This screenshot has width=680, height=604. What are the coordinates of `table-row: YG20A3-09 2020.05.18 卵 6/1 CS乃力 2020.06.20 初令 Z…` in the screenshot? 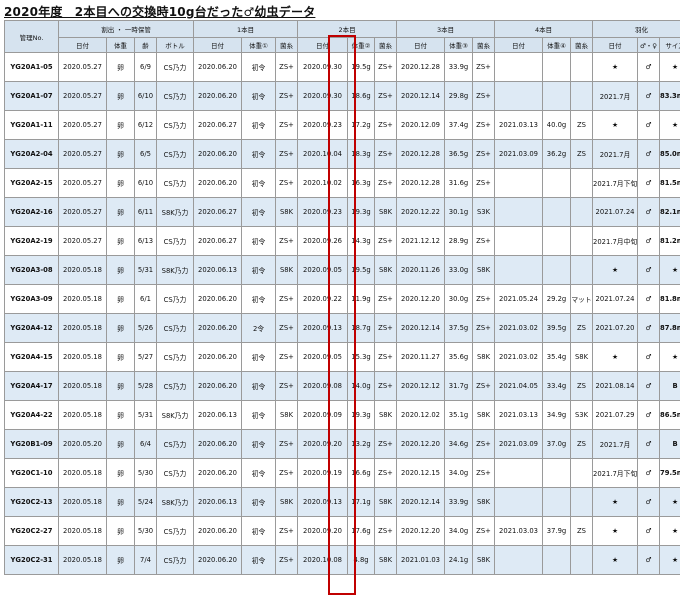 It's located at (342, 299).